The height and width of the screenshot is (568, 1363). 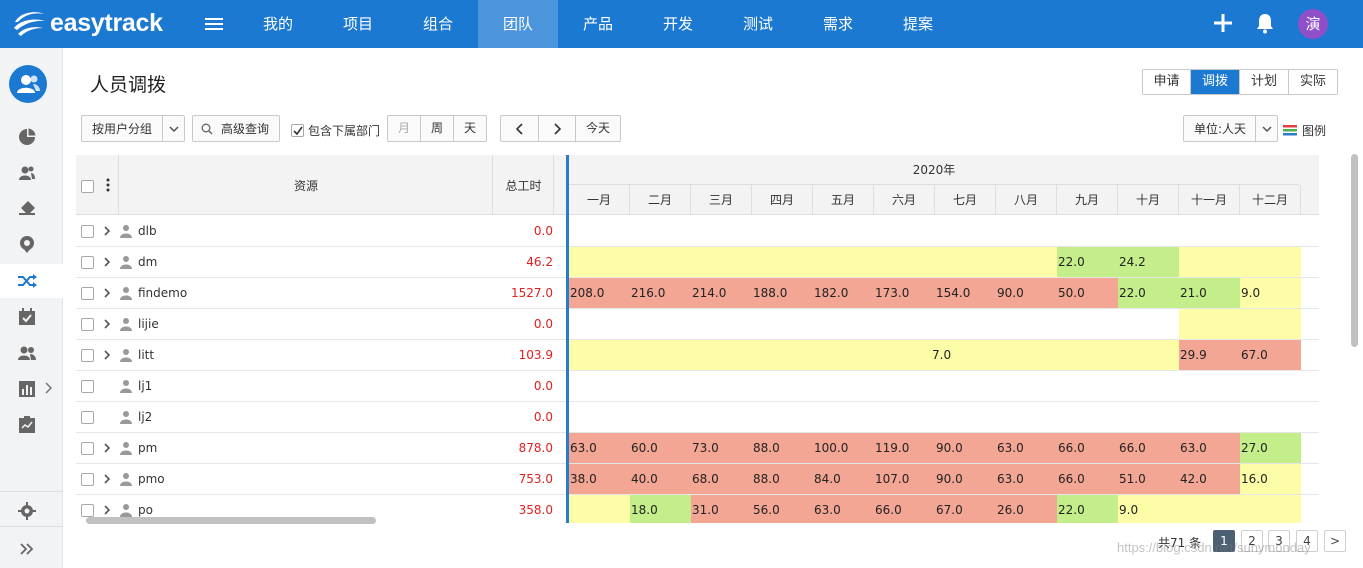 What do you see at coordinates (758, 24) in the screenshot?
I see `nav-item: 测试` at bounding box center [758, 24].